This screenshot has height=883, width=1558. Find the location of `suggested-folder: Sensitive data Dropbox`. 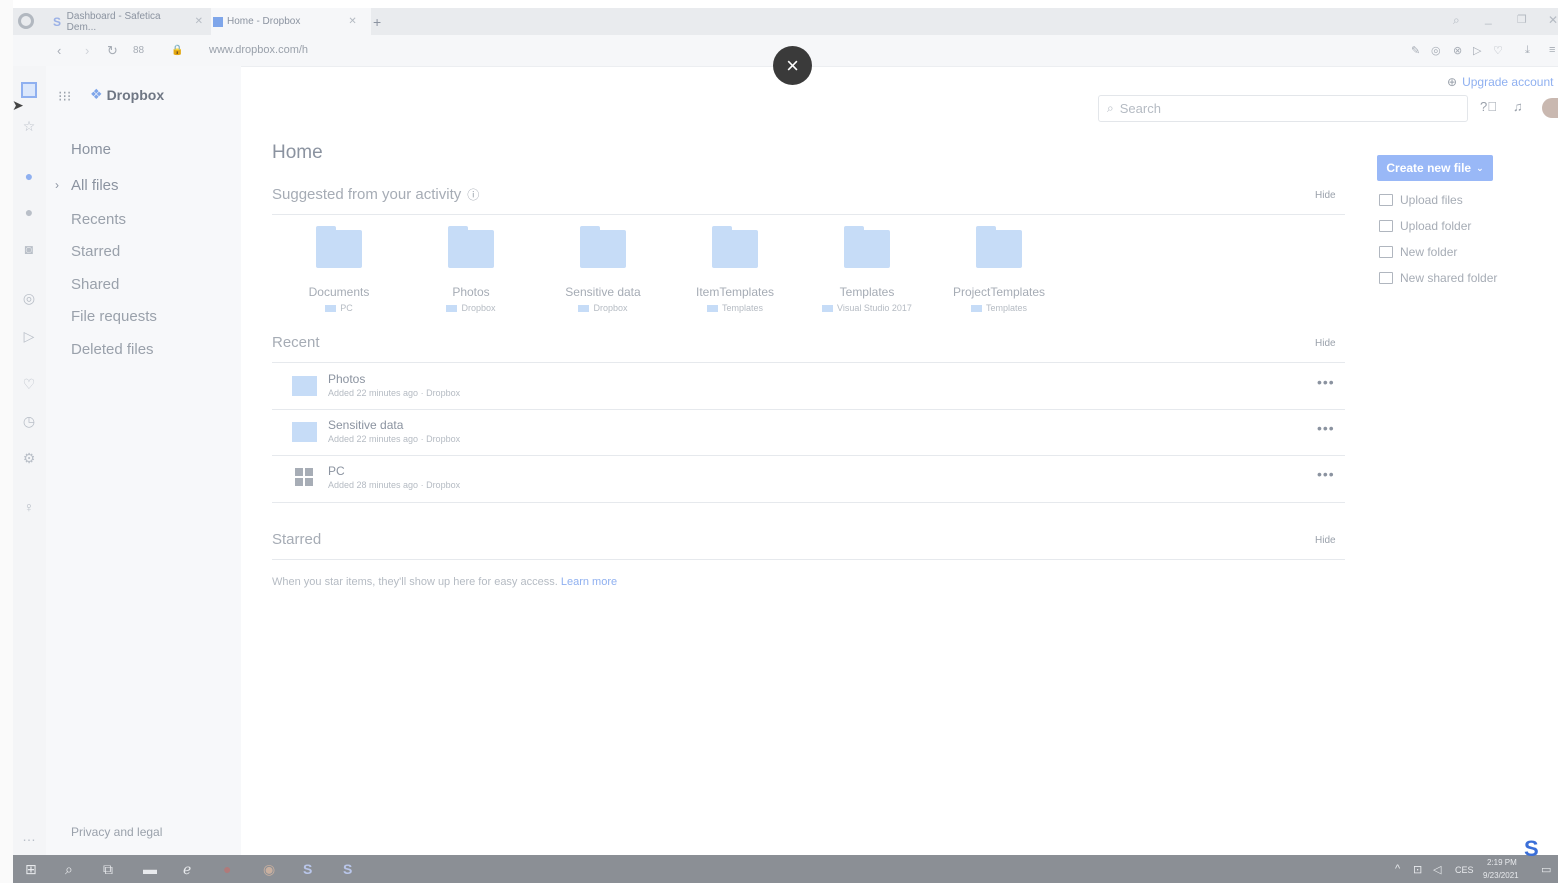

suggested-folder: Sensitive data Dropbox is located at coordinates (603, 269).